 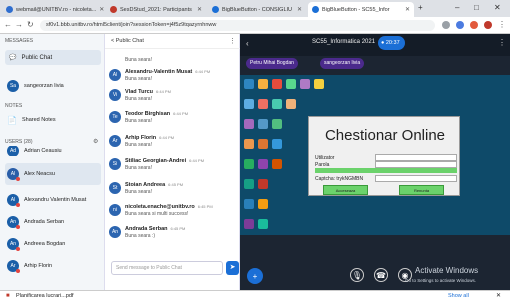 What do you see at coordinates (13, 266) in the screenshot?
I see `avatar: Ar` at bounding box center [13, 266].